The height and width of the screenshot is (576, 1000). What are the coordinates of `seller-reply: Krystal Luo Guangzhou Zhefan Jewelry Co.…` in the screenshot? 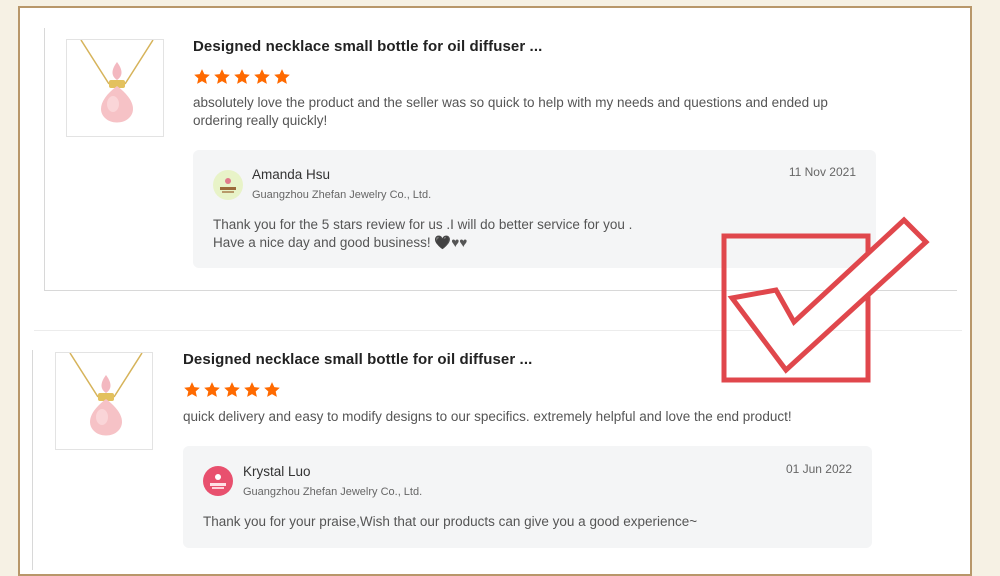 It's located at (527, 497).